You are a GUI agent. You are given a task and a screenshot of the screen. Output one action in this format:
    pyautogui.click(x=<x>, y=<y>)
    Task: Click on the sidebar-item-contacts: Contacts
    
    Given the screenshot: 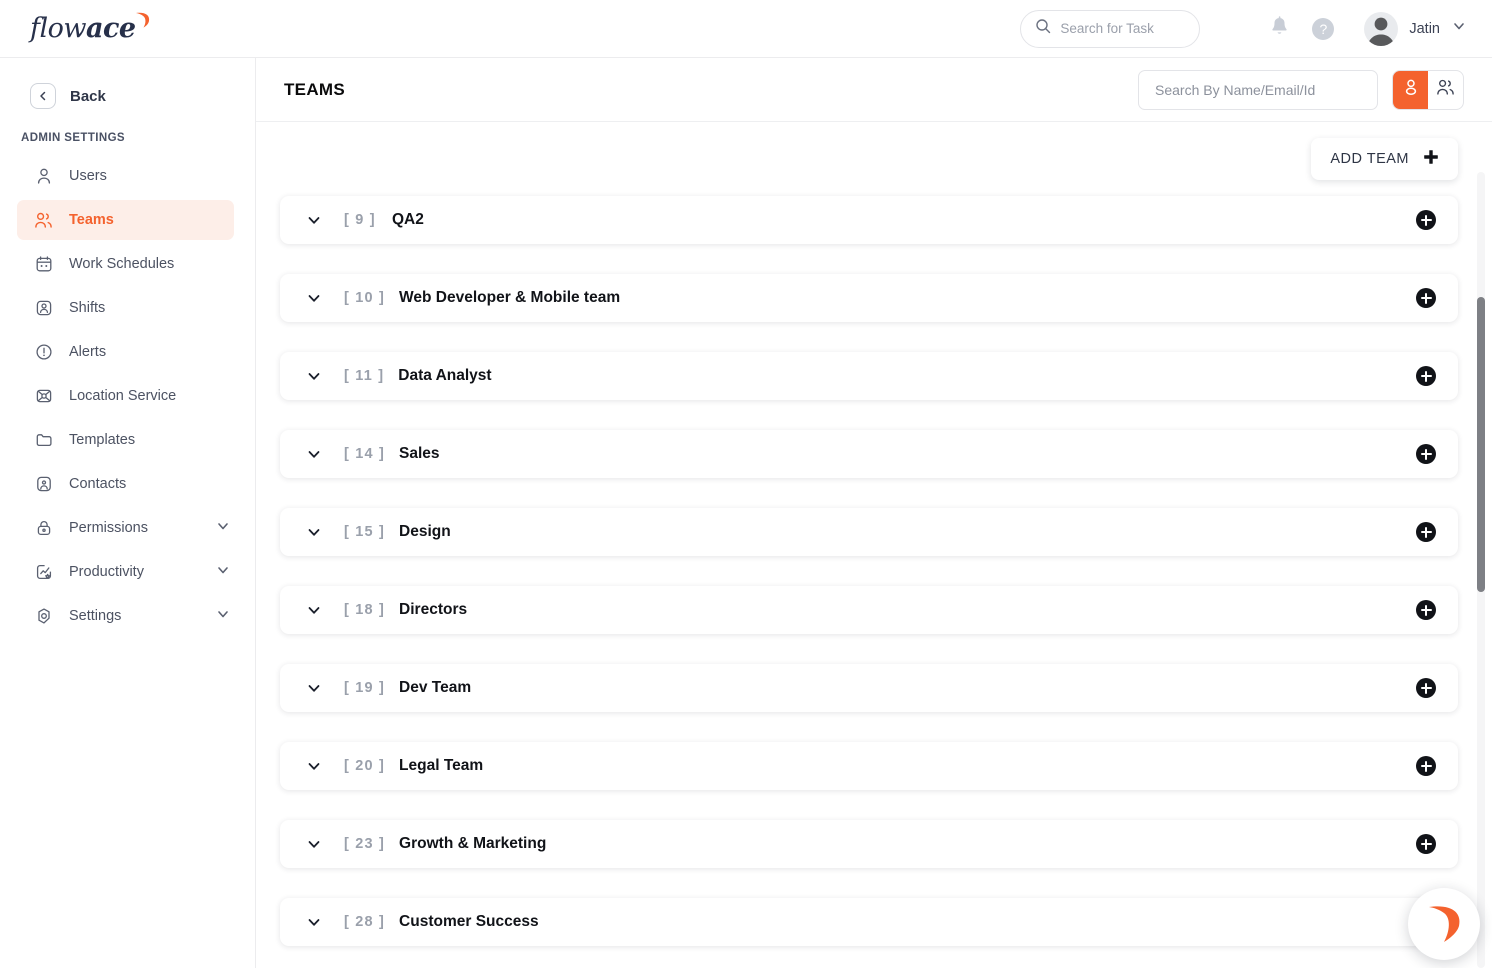 What is the action you would take?
    pyautogui.click(x=125, y=484)
    